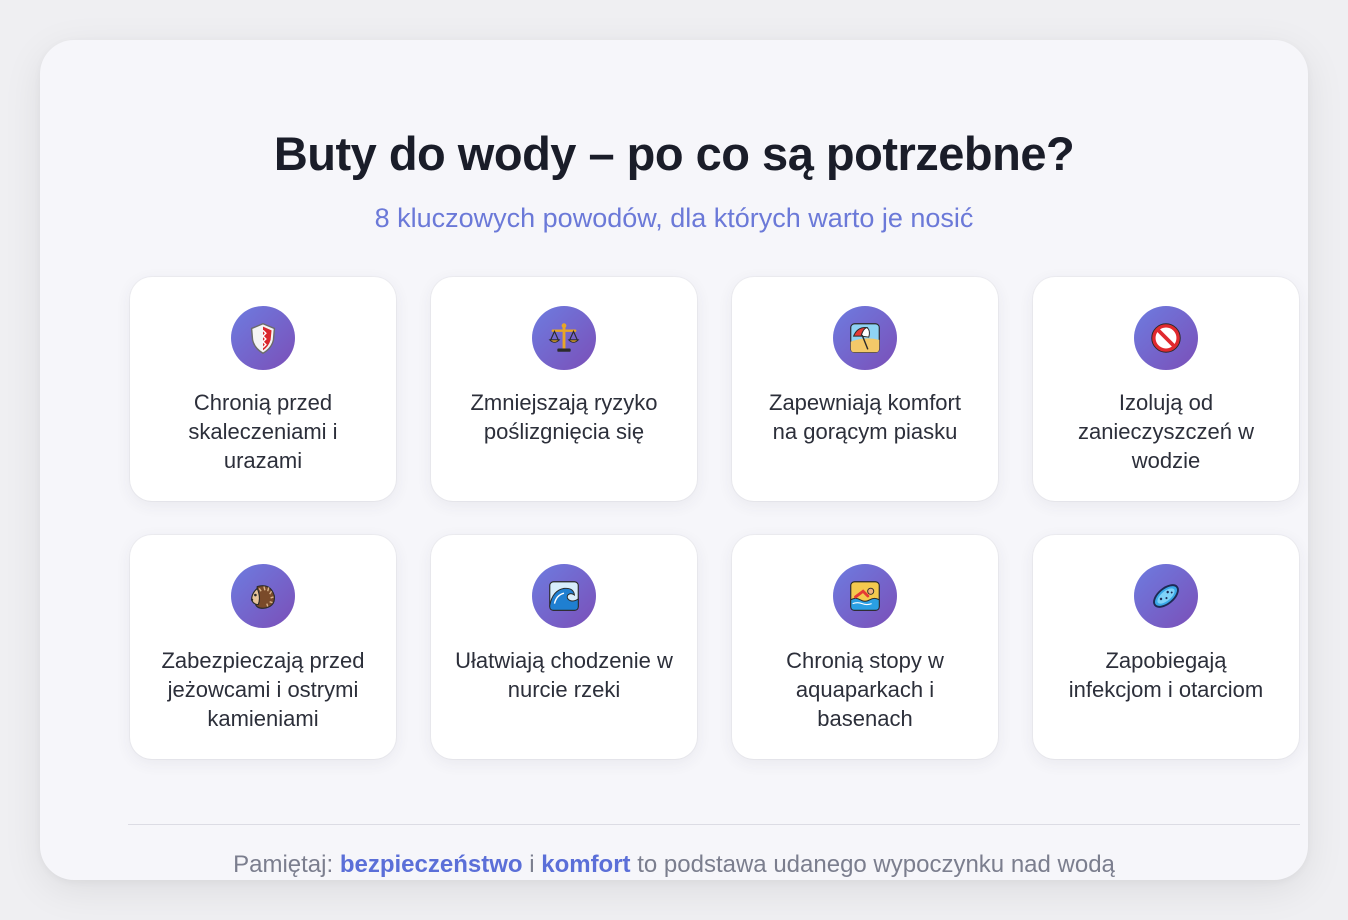 This screenshot has width=1348, height=920. I want to click on prohibited-icon, so click(1166, 338).